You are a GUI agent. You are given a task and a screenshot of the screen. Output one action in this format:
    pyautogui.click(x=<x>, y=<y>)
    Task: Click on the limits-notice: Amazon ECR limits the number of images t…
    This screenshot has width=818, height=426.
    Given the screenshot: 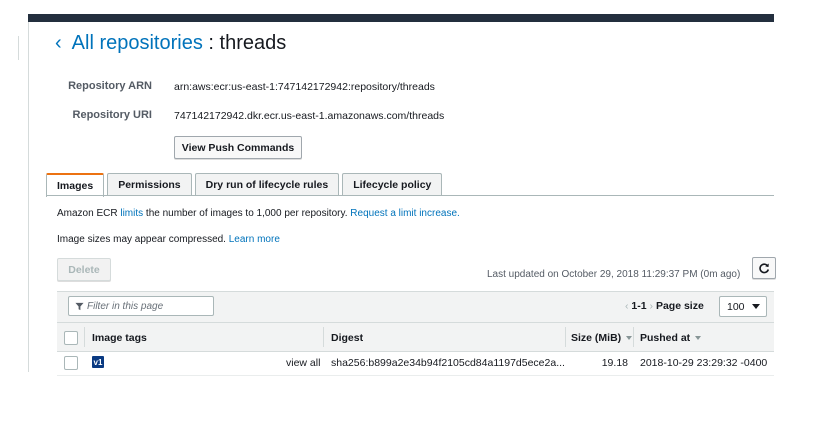 What is the action you would take?
    pyautogui.click(x=258, y=213)
    